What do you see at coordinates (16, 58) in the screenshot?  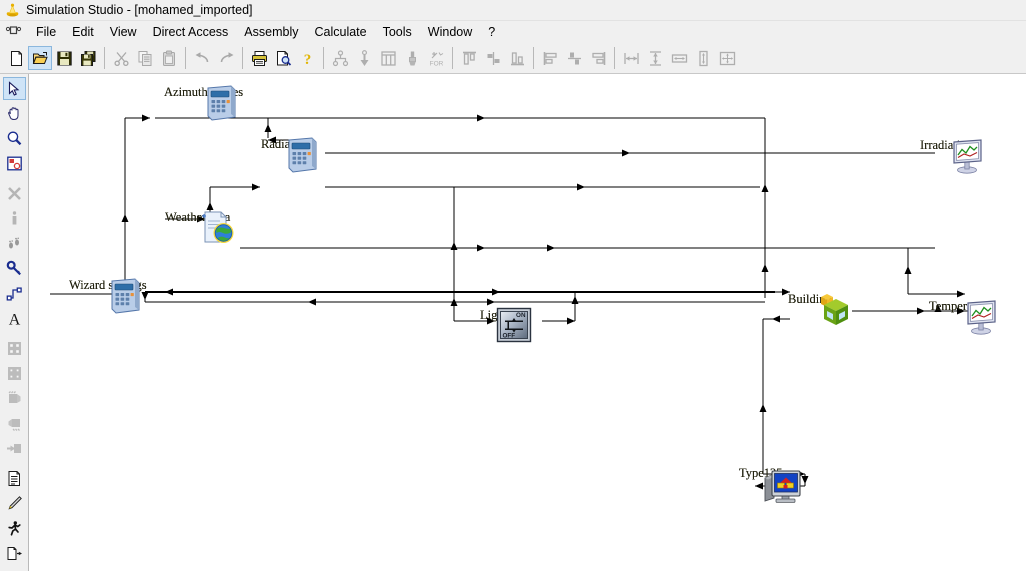 I see `new-document-icon` at bounding box center [16, 58].